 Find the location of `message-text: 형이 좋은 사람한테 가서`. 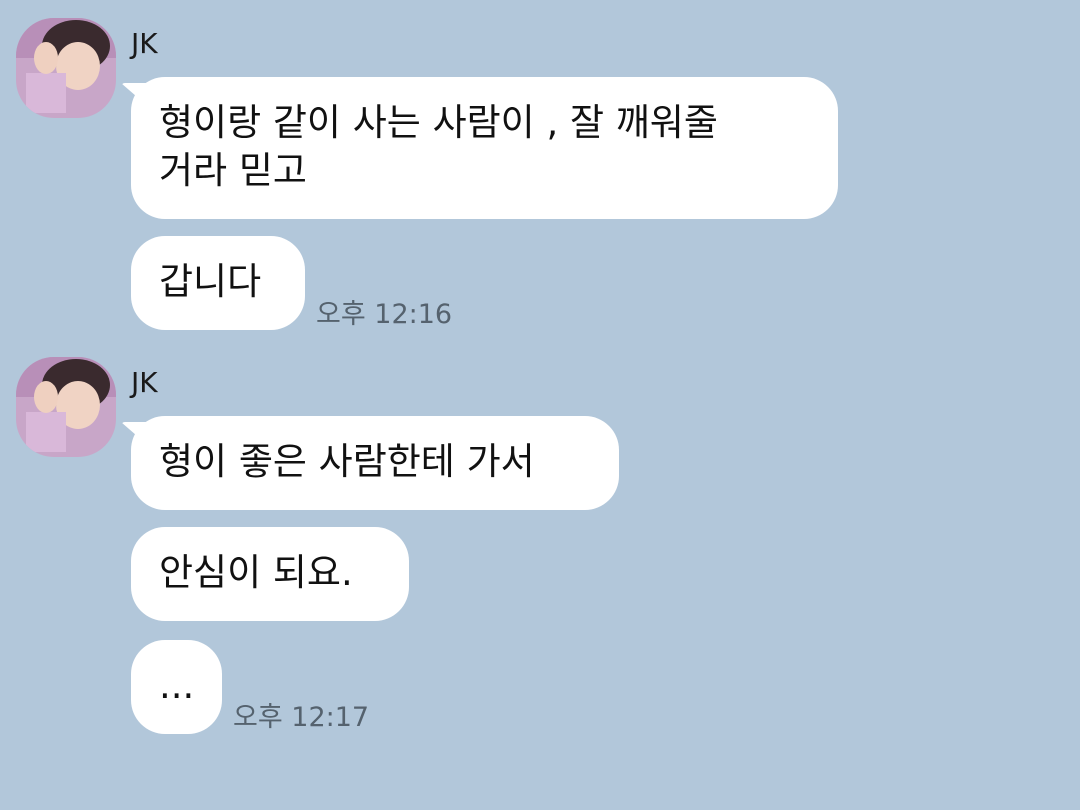

message-text: 형이 좋은 사람한테 가서 is located at coordinates (347, 461).